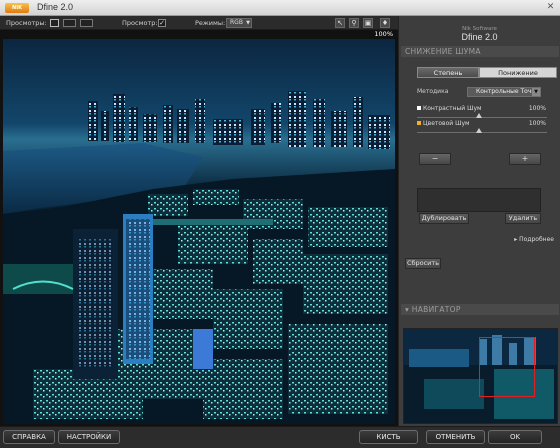 The height and width of the screenshot is (448, 560). Describe the element at coordinates (448, 72) in the screenshot. I see `tab-strength: Степень` at that location.